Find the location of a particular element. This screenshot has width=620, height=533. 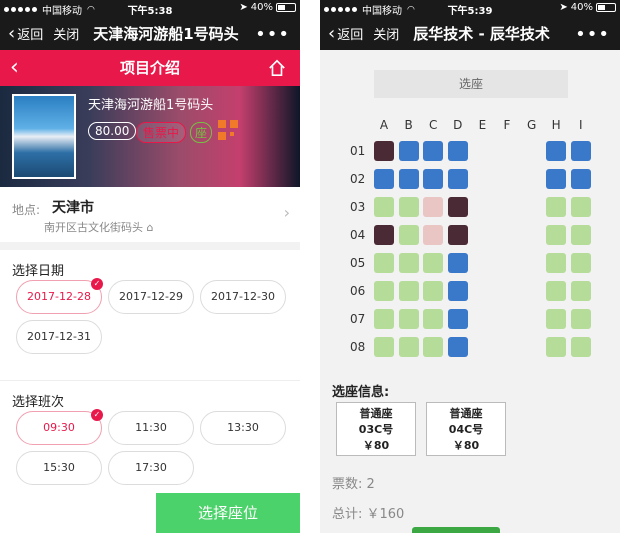

time-chip: 15:30 is located at coordinates (59, 468).